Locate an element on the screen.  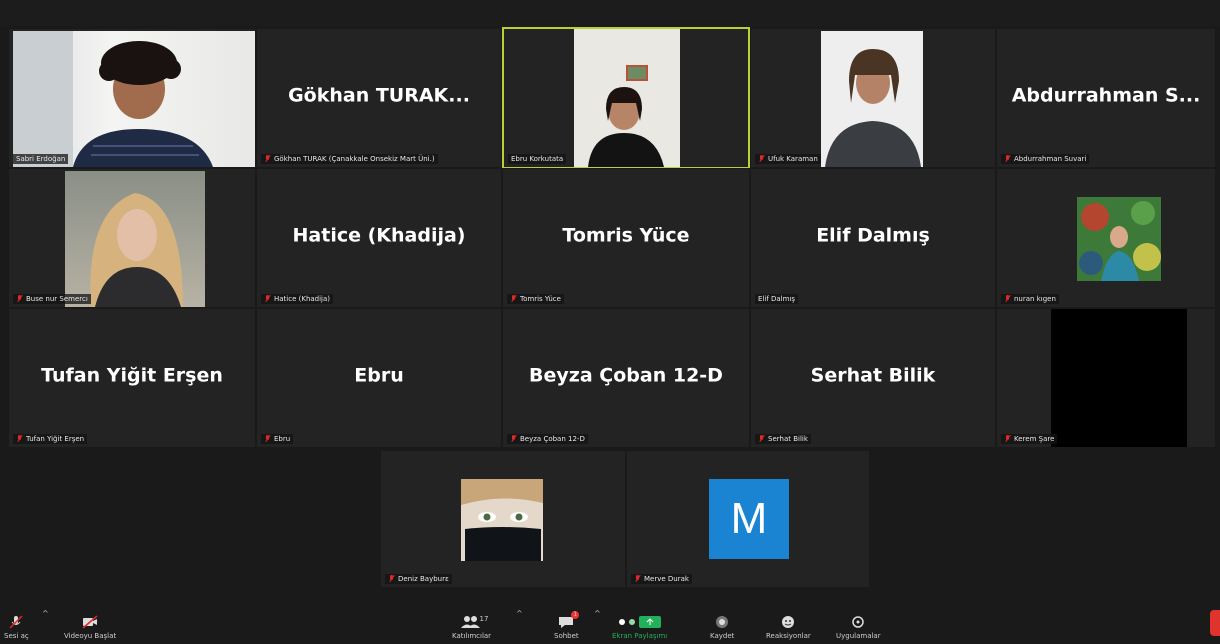
participant-display-name: Elif Dalmış is located at coordinates (873, 235).